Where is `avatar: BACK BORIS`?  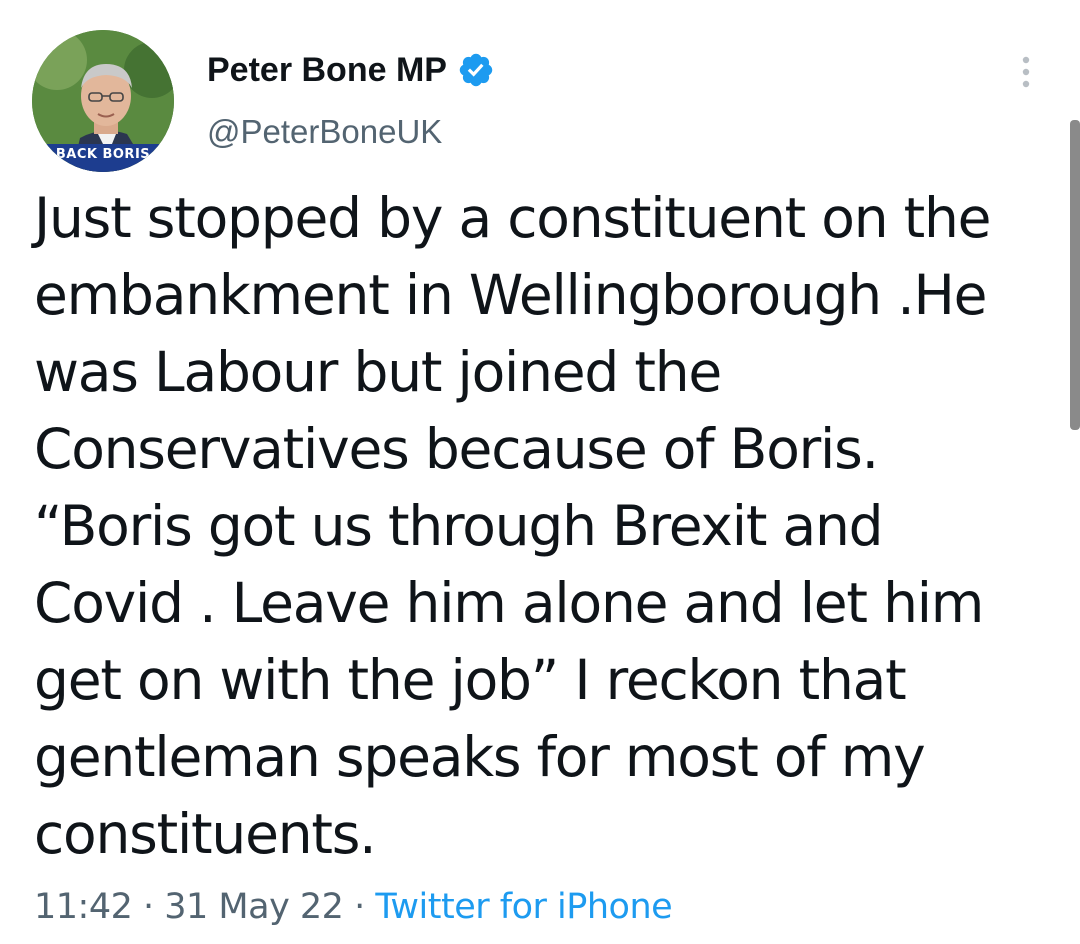 avatar: BACK BORIS is located at coordinates (103, 101).